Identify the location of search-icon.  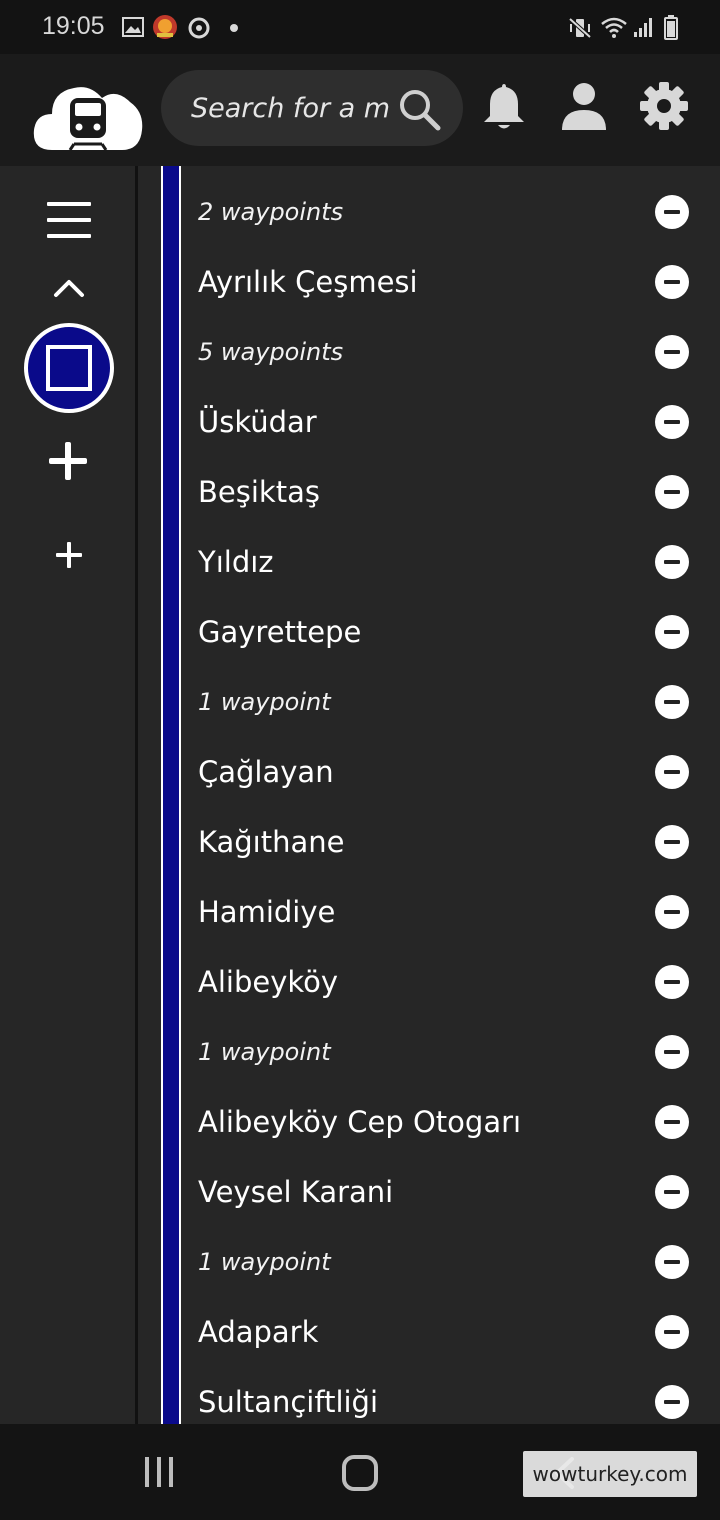
(419, 109).